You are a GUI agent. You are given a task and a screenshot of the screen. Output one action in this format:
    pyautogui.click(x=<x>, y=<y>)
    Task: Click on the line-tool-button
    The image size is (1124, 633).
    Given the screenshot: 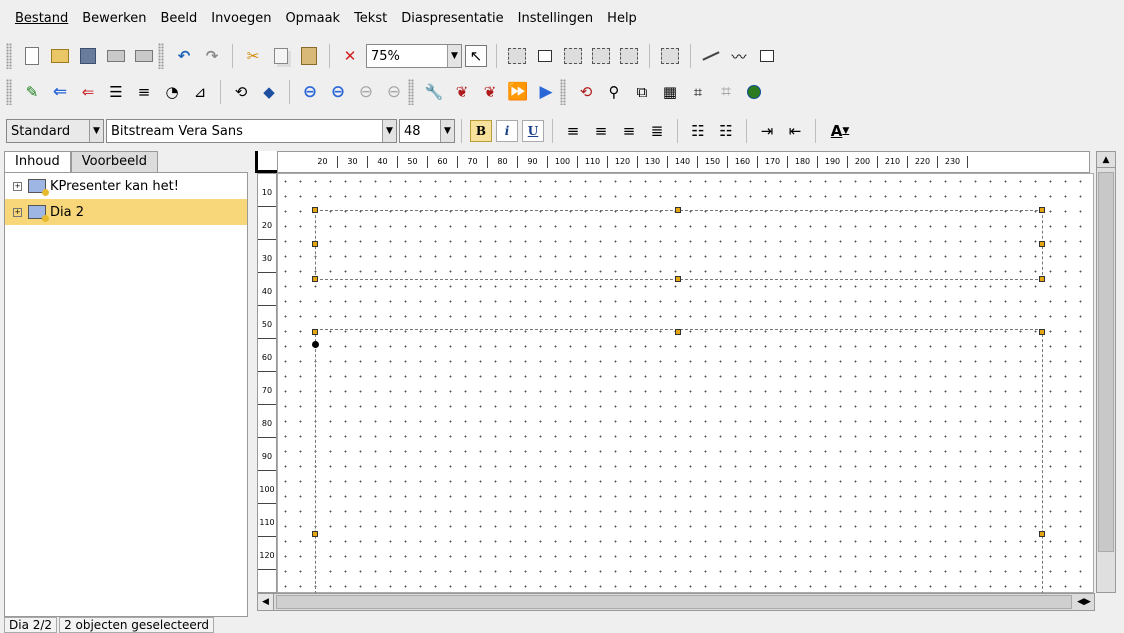 What is the action you would take?
    pyautogui.click(x=711, y=56)
    